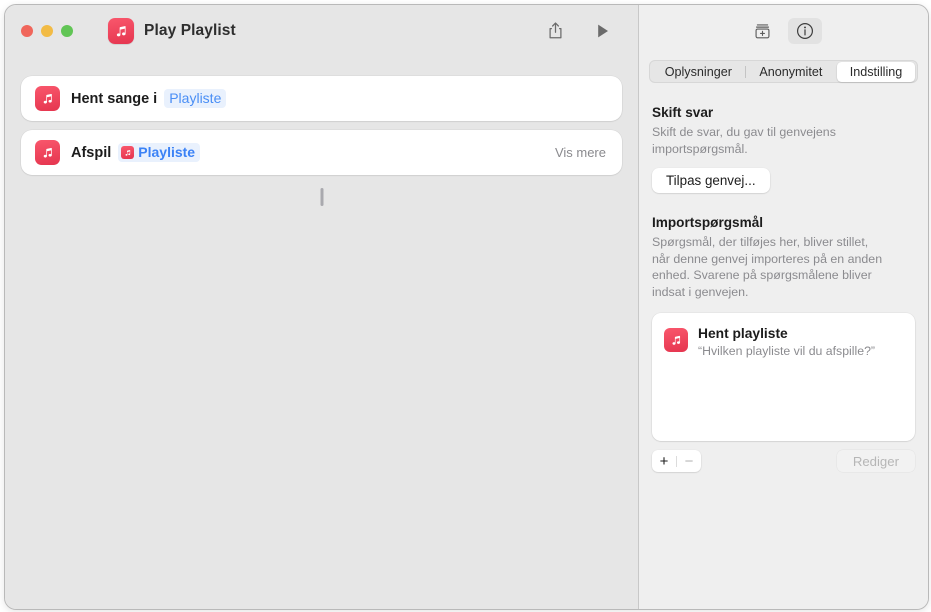 The image size is (931, 612). What do you see at coordinates (804, 31) in the screenshot?
I see `info-circle-icon` at bounding box center [804, 31].